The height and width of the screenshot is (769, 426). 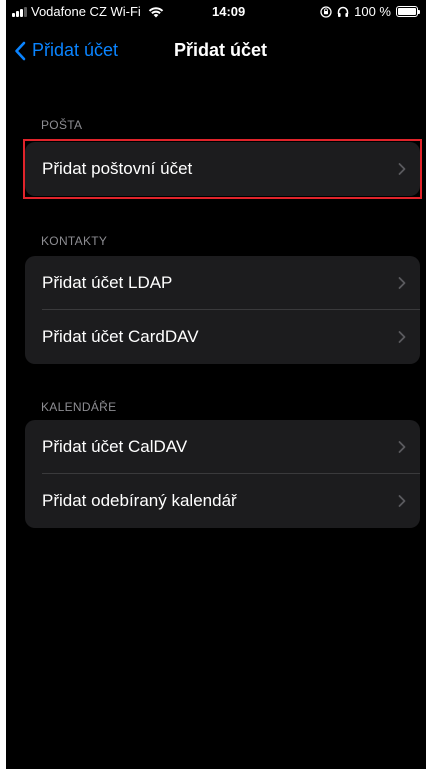 I want to click on section-header-calendars: KALENDÁŘE, so click(x=79, y=407).